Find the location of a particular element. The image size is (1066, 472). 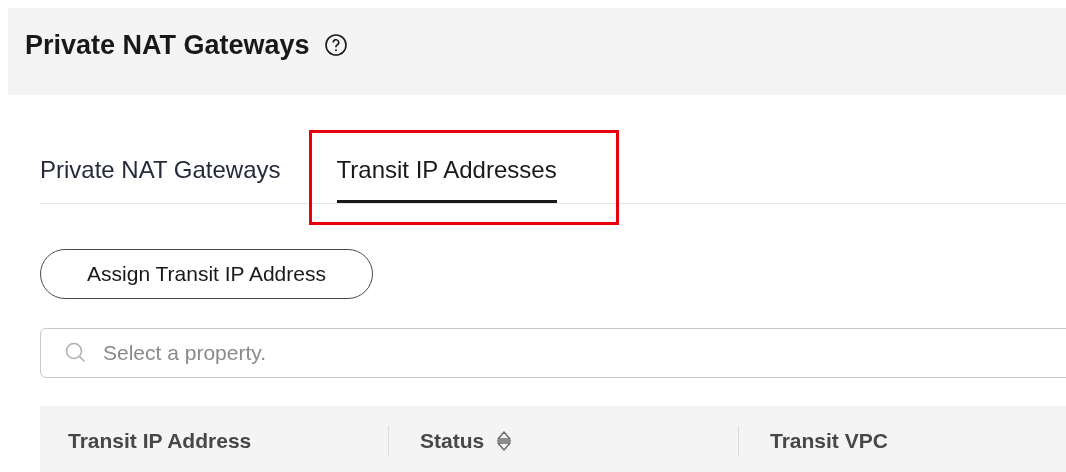

search-field: Select a property. is located at coordinates (553, 353).